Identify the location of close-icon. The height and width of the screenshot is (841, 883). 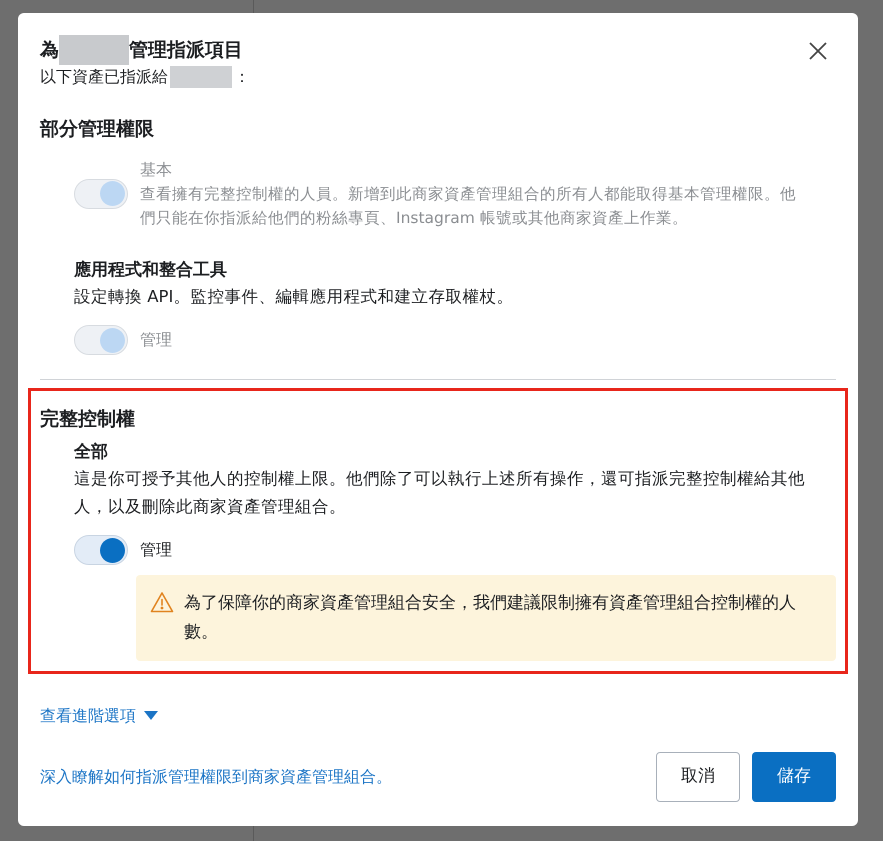
(818, 51).